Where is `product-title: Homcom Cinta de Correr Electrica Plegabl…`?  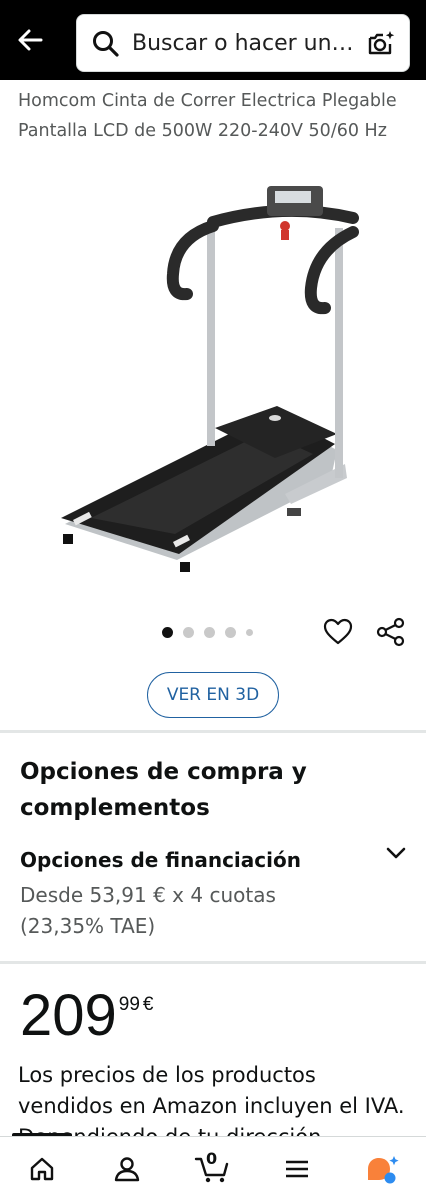 product-title: Homcom Cinta de Correr Electrica Plegabl… is located at coordinates (215, 116).